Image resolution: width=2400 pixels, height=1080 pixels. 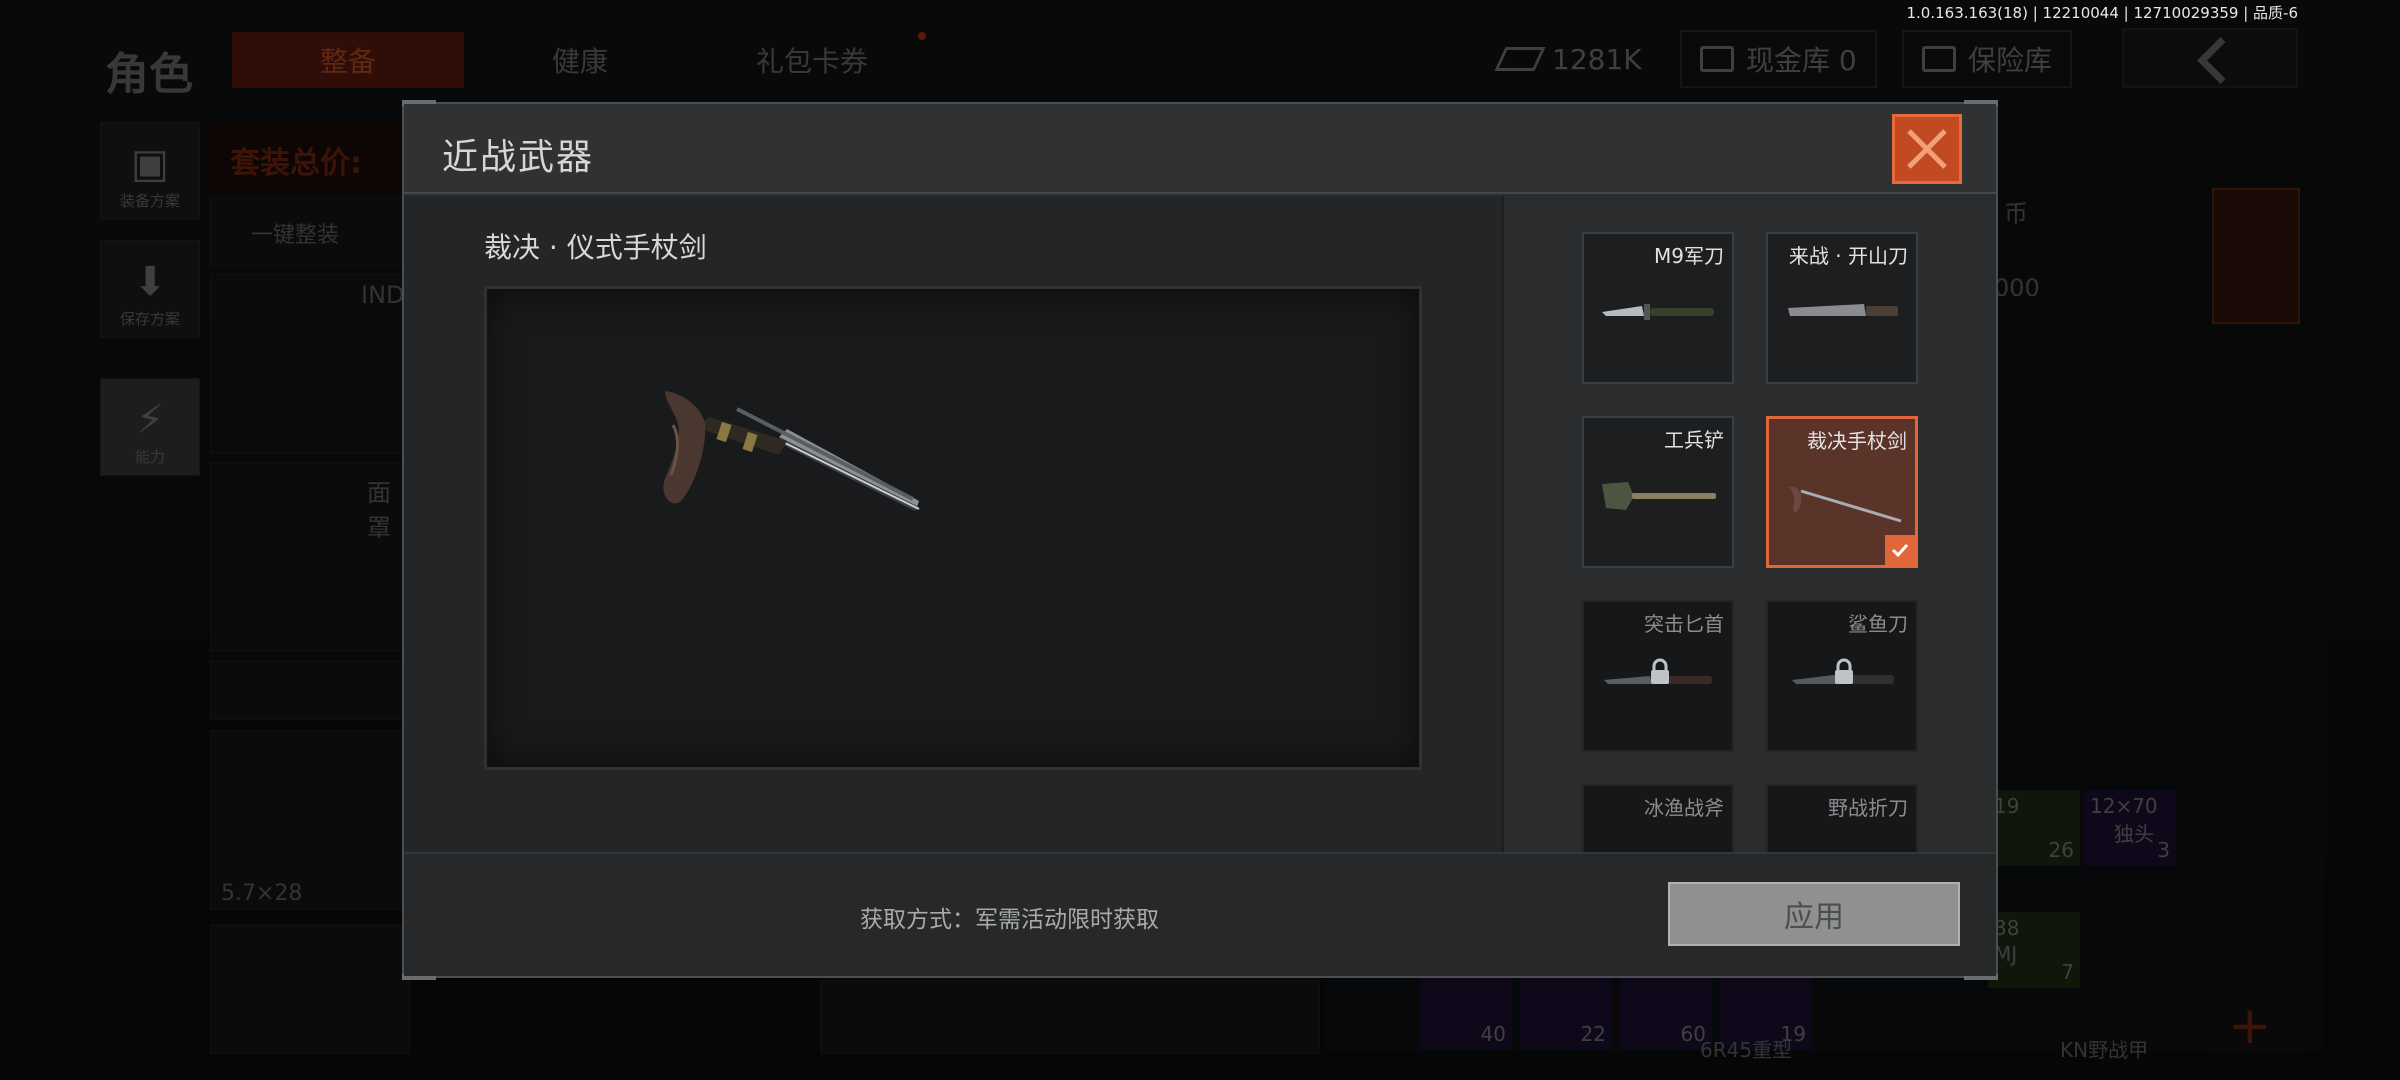 I want to click on weapon-item-cane-sword: 裁决手杖剑, so click(x=1842, y=492).